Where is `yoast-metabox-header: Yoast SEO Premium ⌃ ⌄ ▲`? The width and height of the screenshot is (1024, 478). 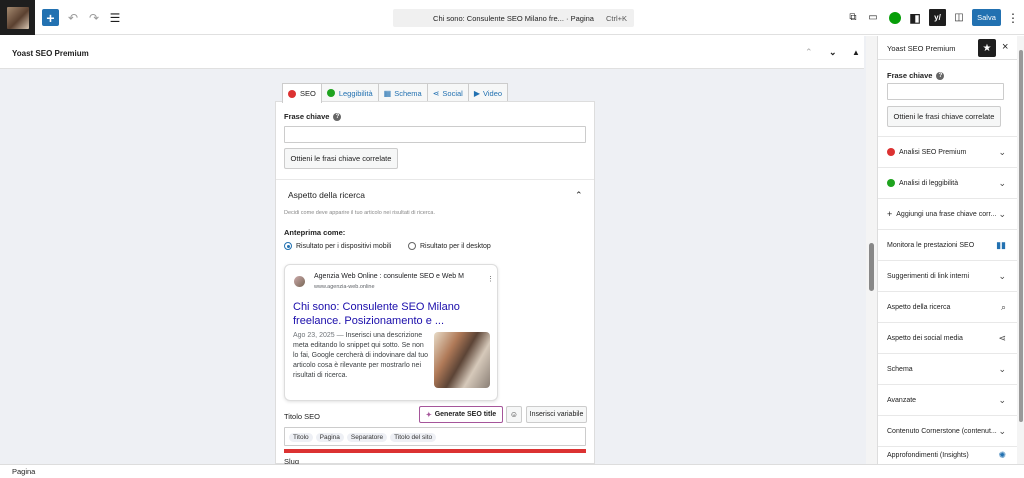
yoast-metabox-header: Yoast SEO Premium ⌃ ⌄ ▲ is located at coordinates (432, 52).